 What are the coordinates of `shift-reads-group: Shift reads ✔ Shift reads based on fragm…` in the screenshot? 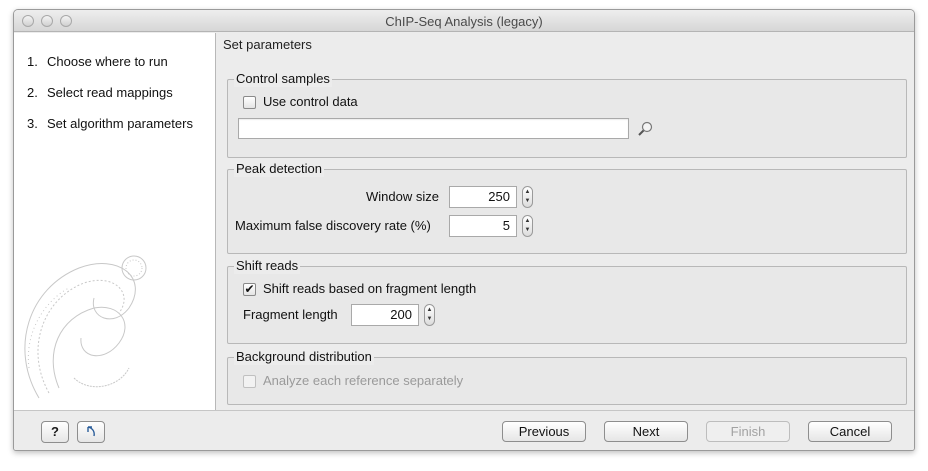 It's located at (567, 301).